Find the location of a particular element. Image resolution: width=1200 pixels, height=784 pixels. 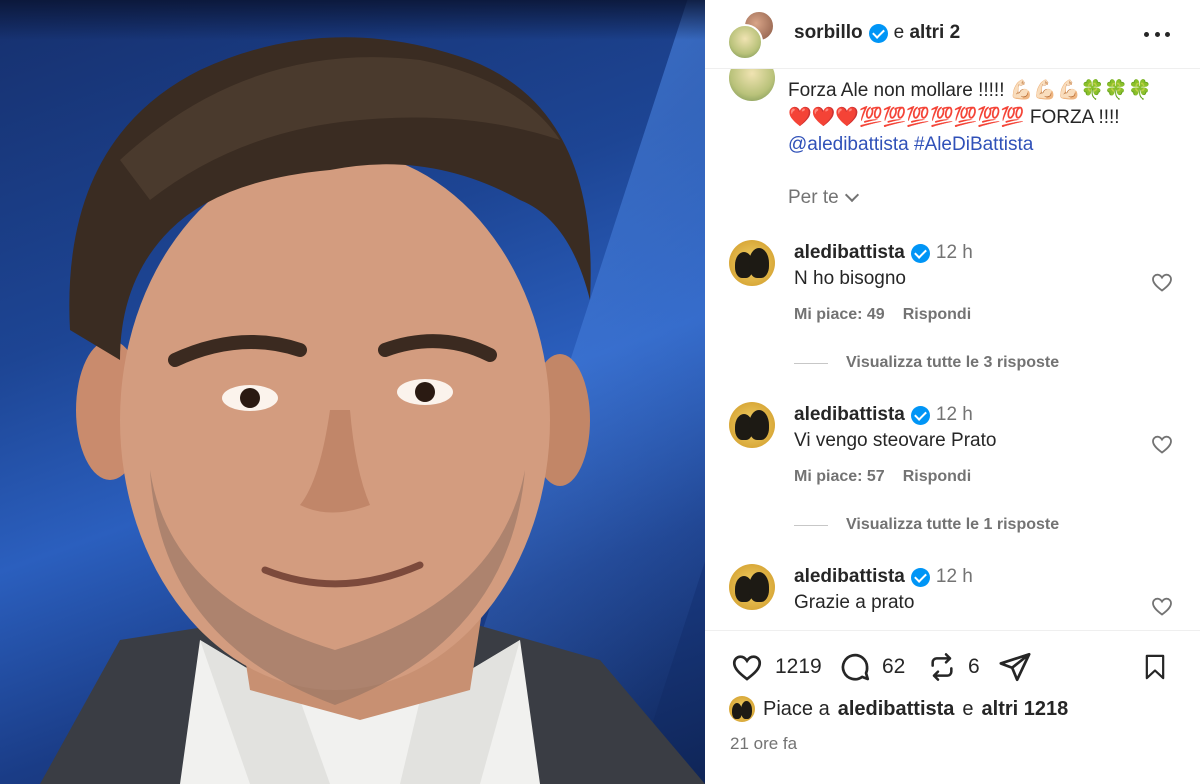

liked-by-and: e is located at coordinates (968, 708).